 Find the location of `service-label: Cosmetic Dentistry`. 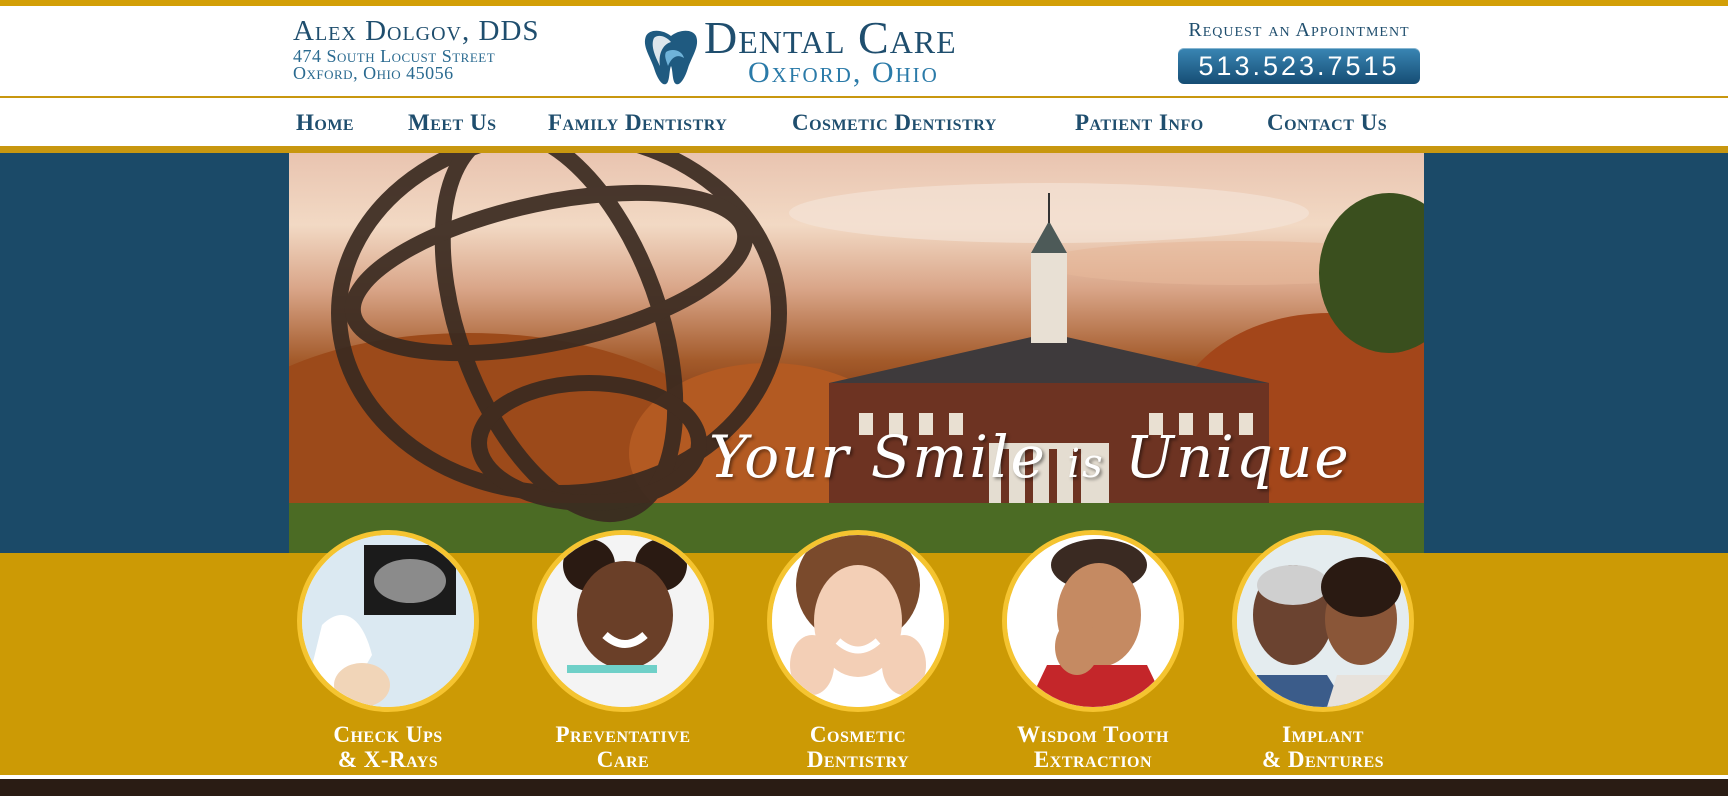

service-label: Cosmetic Dentistry is located at coordinates (858, 747).